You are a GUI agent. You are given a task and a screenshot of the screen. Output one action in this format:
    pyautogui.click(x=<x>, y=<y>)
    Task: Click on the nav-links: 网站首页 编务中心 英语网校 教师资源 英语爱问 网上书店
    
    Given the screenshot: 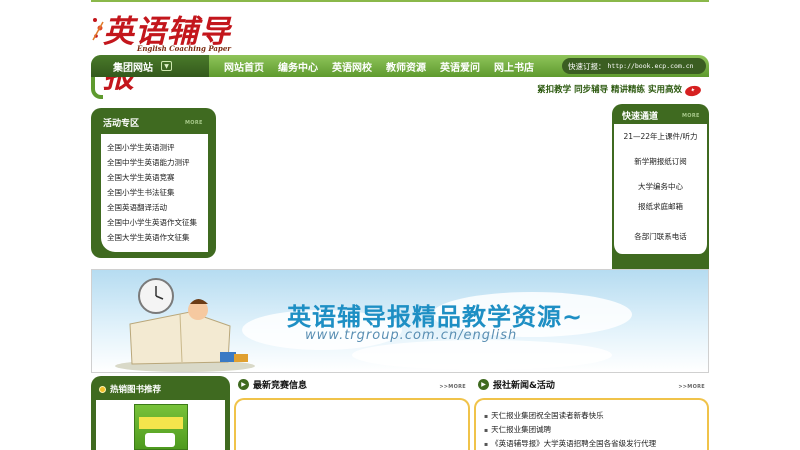 What is the action you would take?
    pyautogui.click(x=386, y=66)
    